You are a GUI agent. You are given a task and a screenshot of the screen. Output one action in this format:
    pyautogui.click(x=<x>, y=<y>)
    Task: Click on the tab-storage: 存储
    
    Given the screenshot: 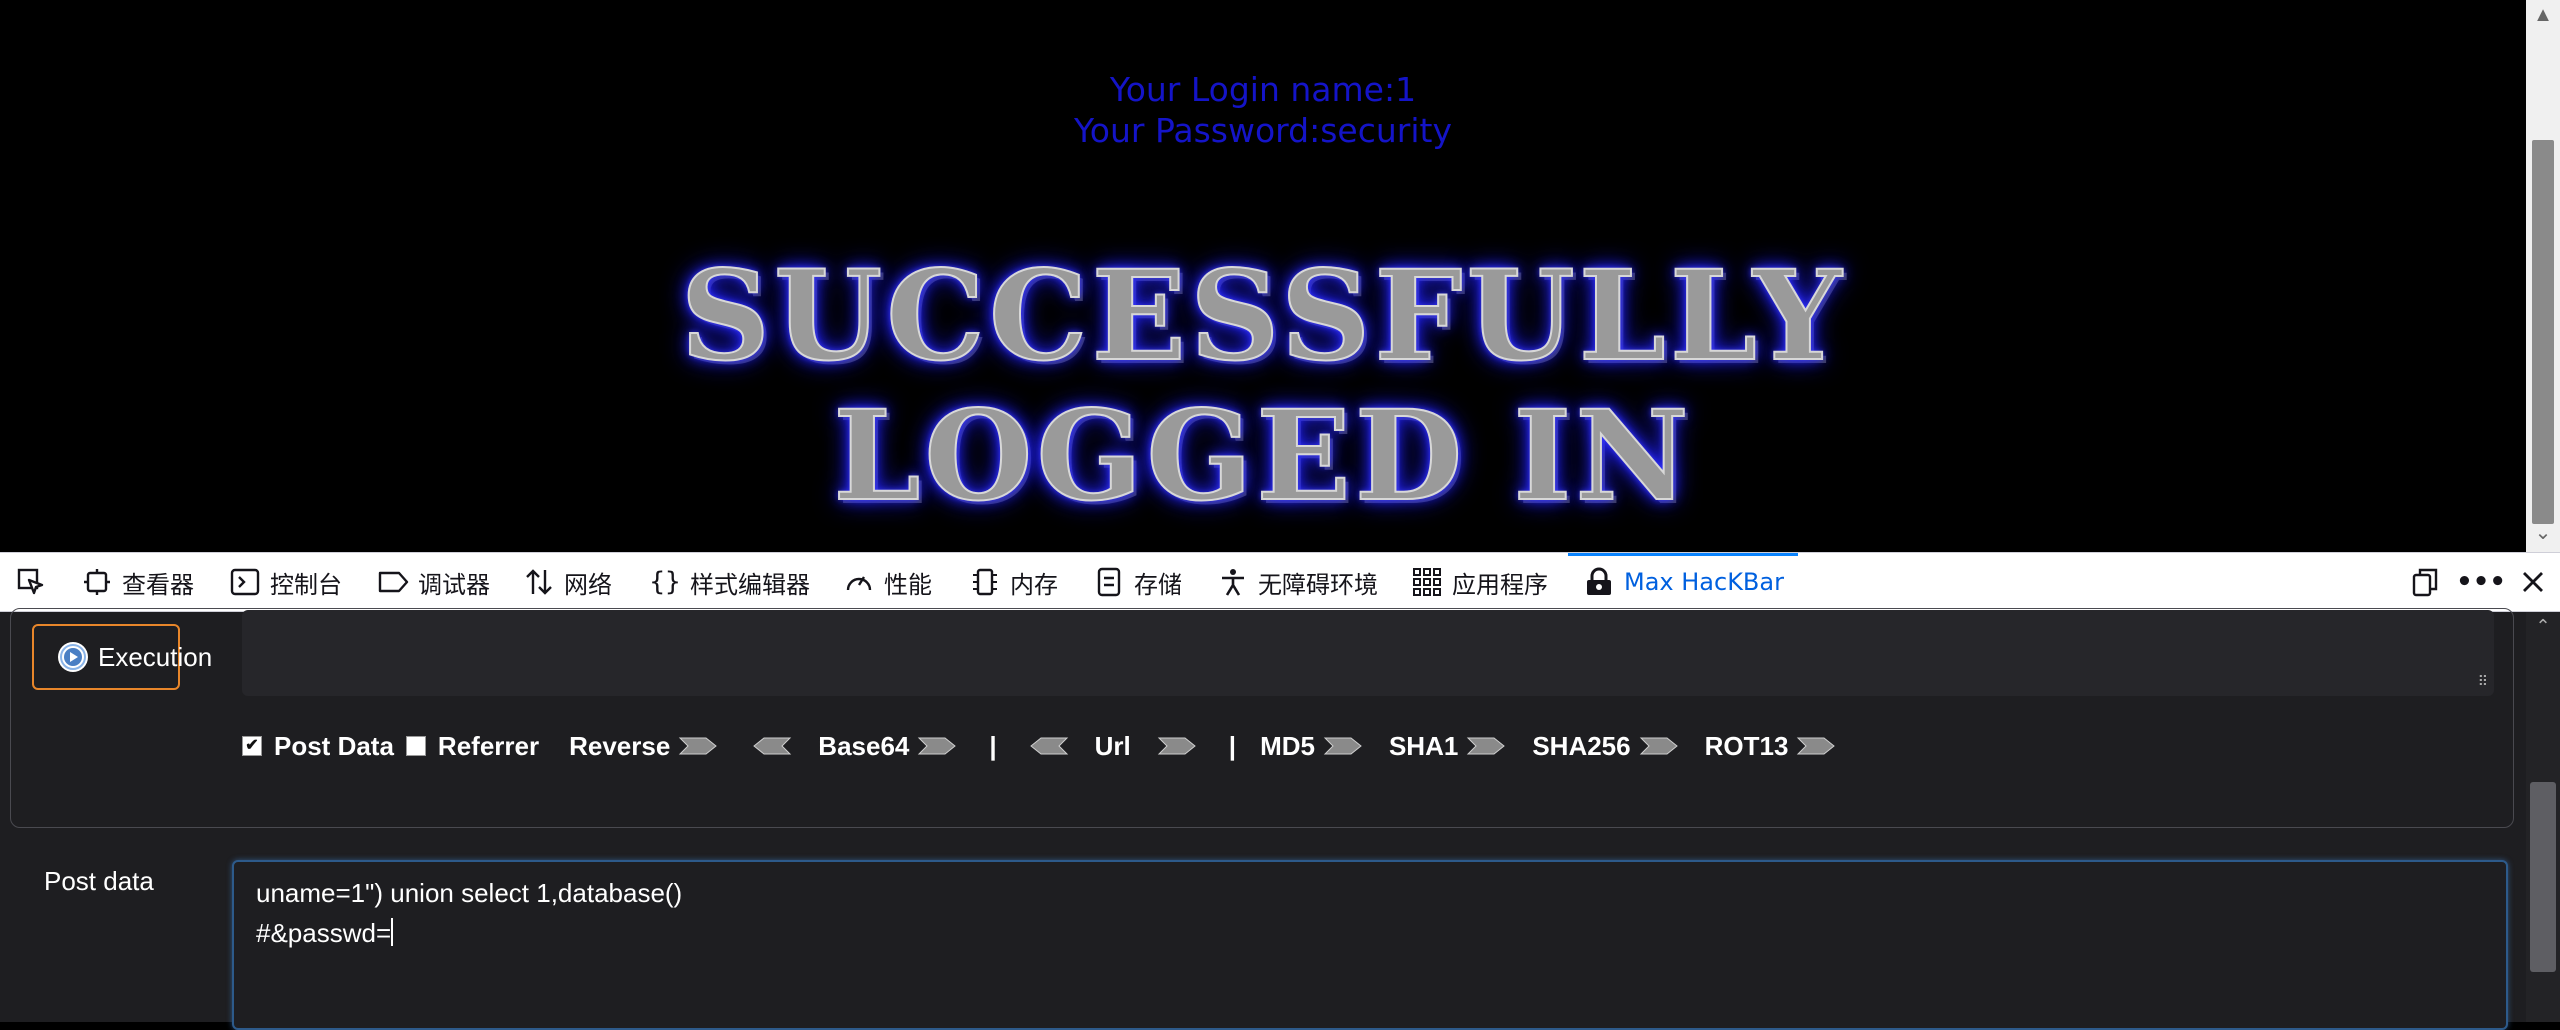 What is the action you would take?
    pyautogui.click(x=1137, y=582)
    